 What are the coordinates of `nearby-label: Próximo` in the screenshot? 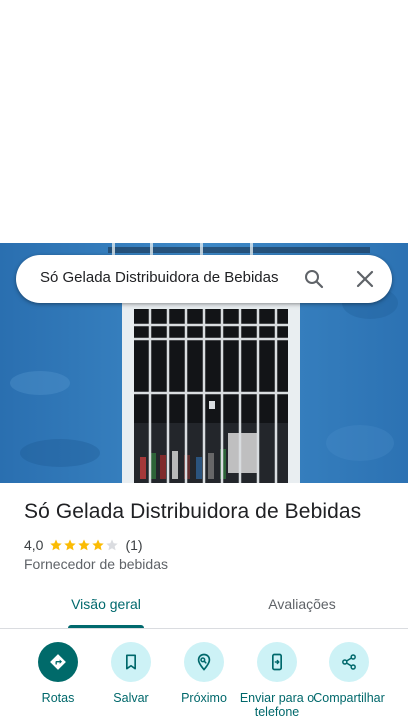 It's located at (204, 698).